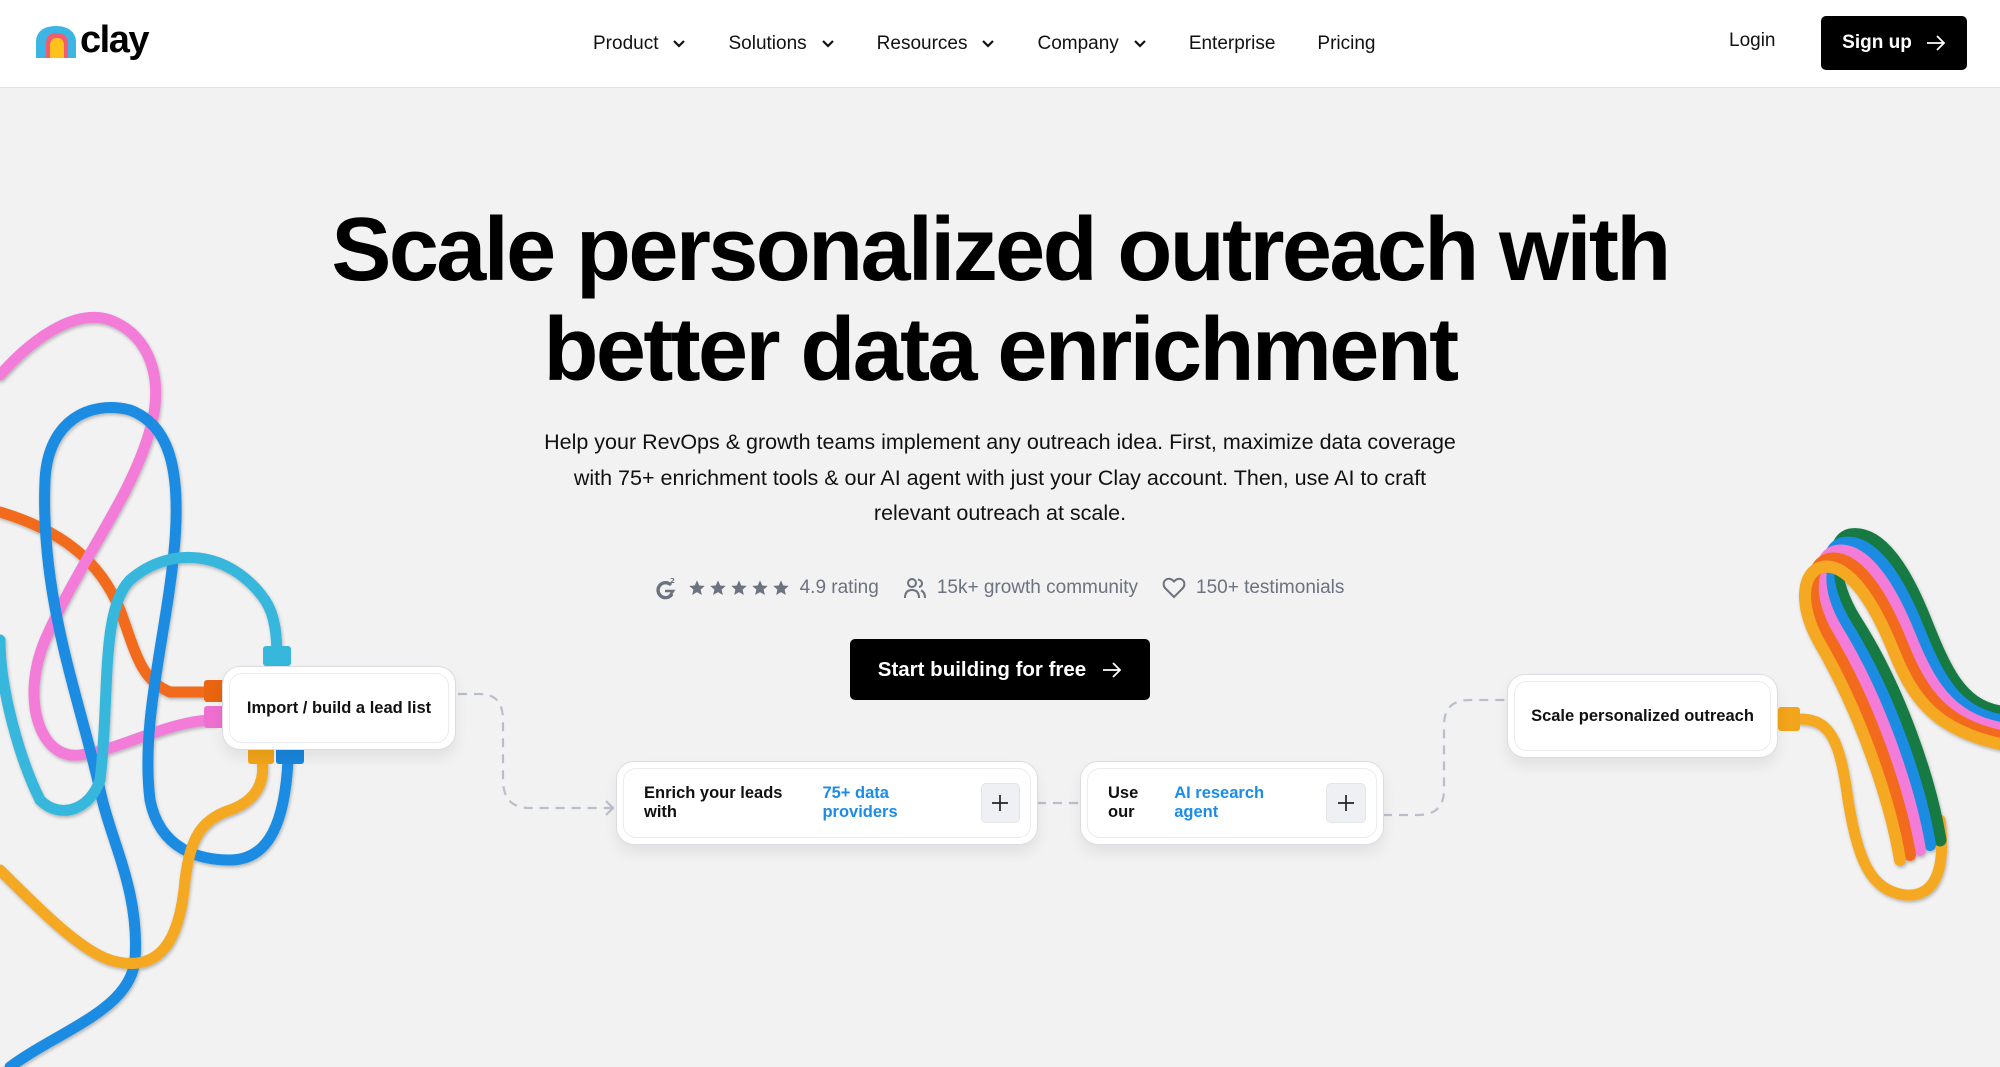 The image size is (2000, 1067). What do you see at coordinates (839, 587) in the screenshot?
I see `rating-label: 4.9 rating` at bounding box center [839, 587].